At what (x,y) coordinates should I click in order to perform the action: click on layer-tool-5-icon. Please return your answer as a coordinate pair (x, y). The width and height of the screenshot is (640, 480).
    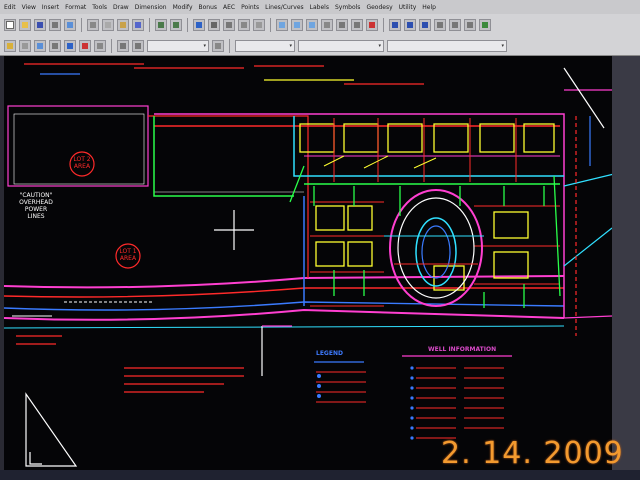
    Looking at the image, I should click on (123, 45).